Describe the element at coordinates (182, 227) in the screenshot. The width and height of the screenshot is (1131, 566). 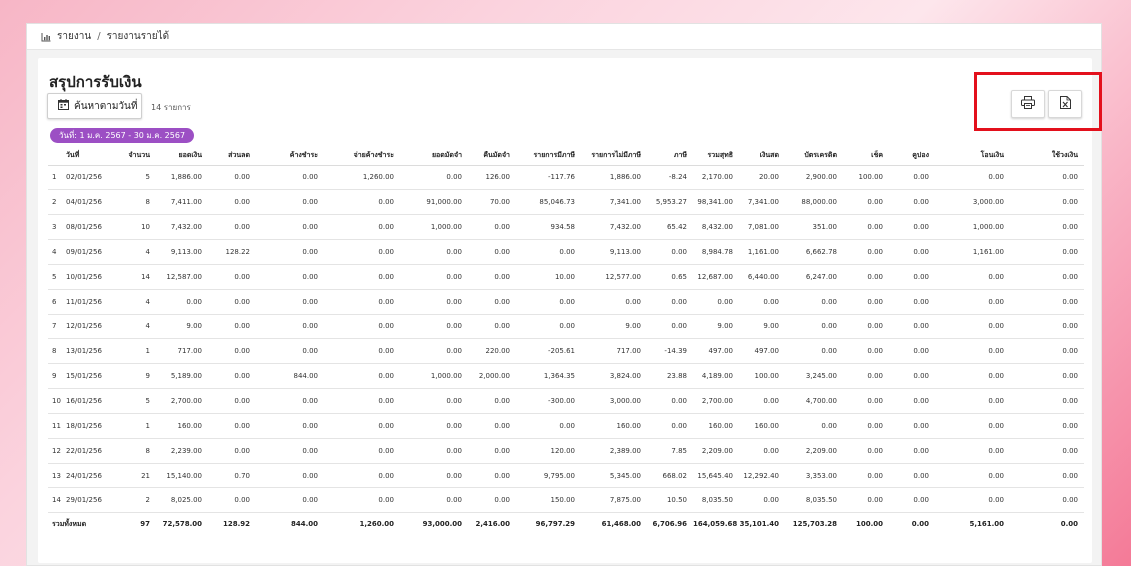
I see `table-cell: 7,432.00` at that location.